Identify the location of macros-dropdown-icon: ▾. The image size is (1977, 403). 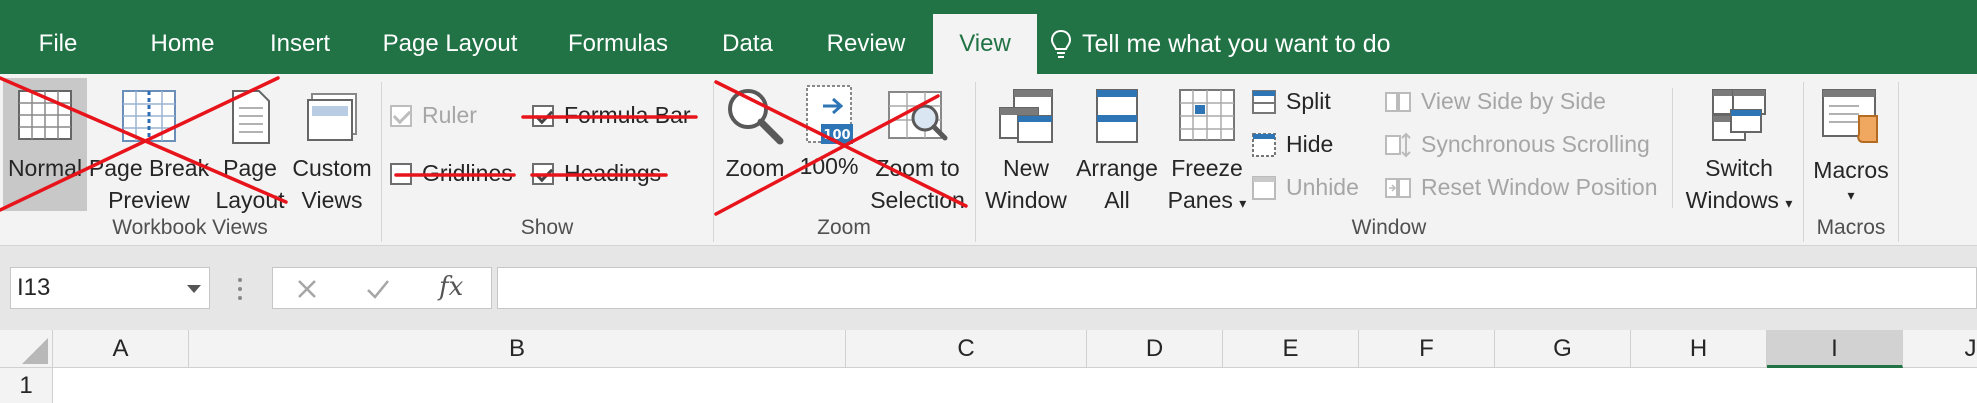
(1851, 195).